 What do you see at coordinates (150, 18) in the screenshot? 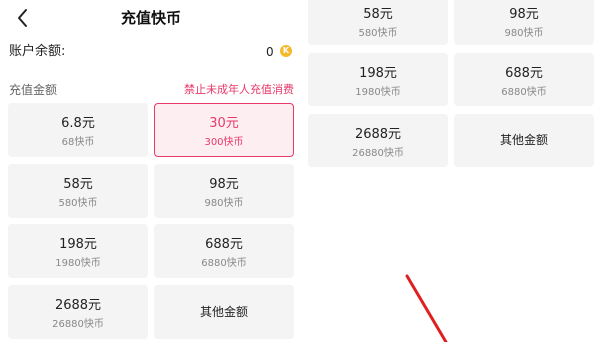
I see `page-title: 充值快币` at bounding box center [150, 18].